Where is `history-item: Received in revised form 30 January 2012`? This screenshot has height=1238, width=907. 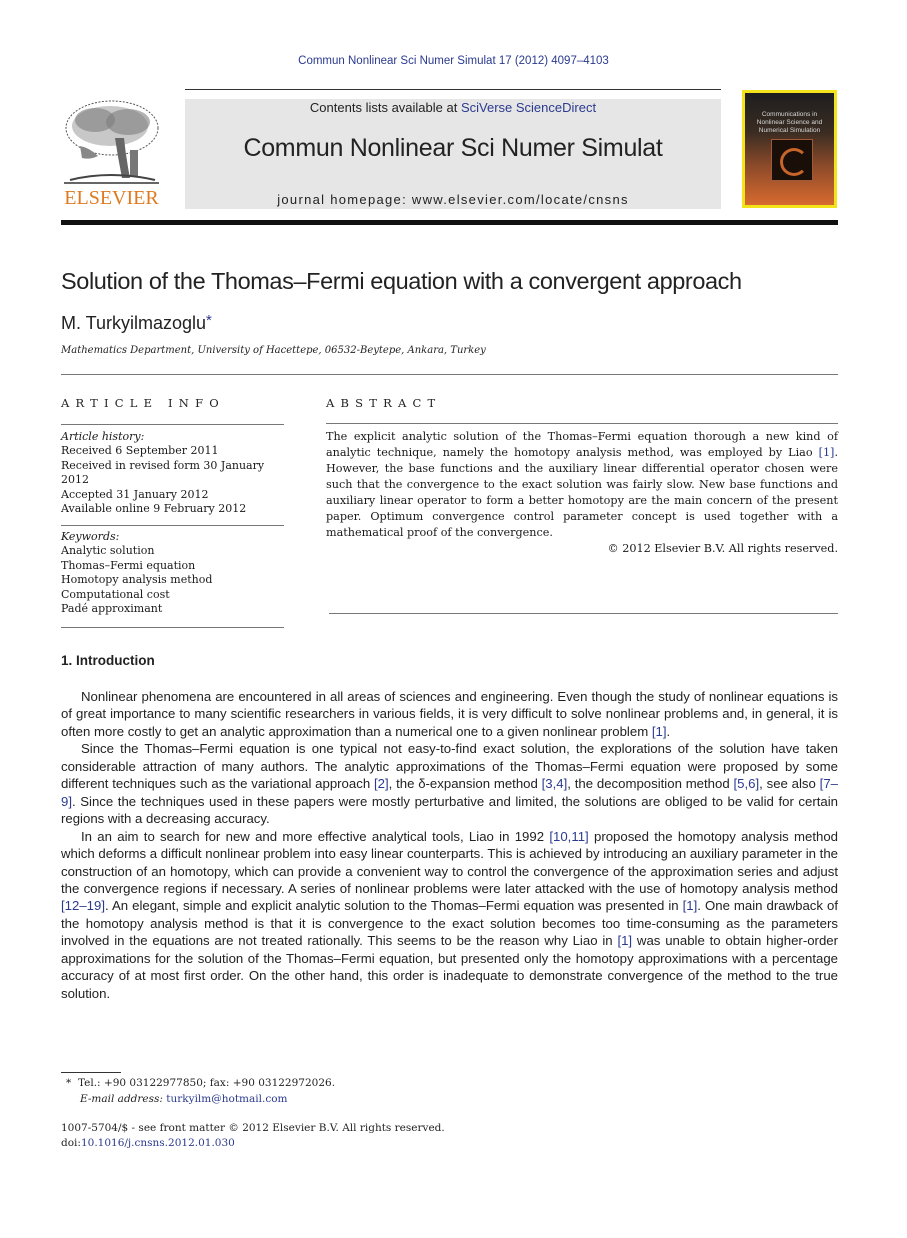
history-item: Received in revised form 30 January 2012 is located at coordinates (163, 472).